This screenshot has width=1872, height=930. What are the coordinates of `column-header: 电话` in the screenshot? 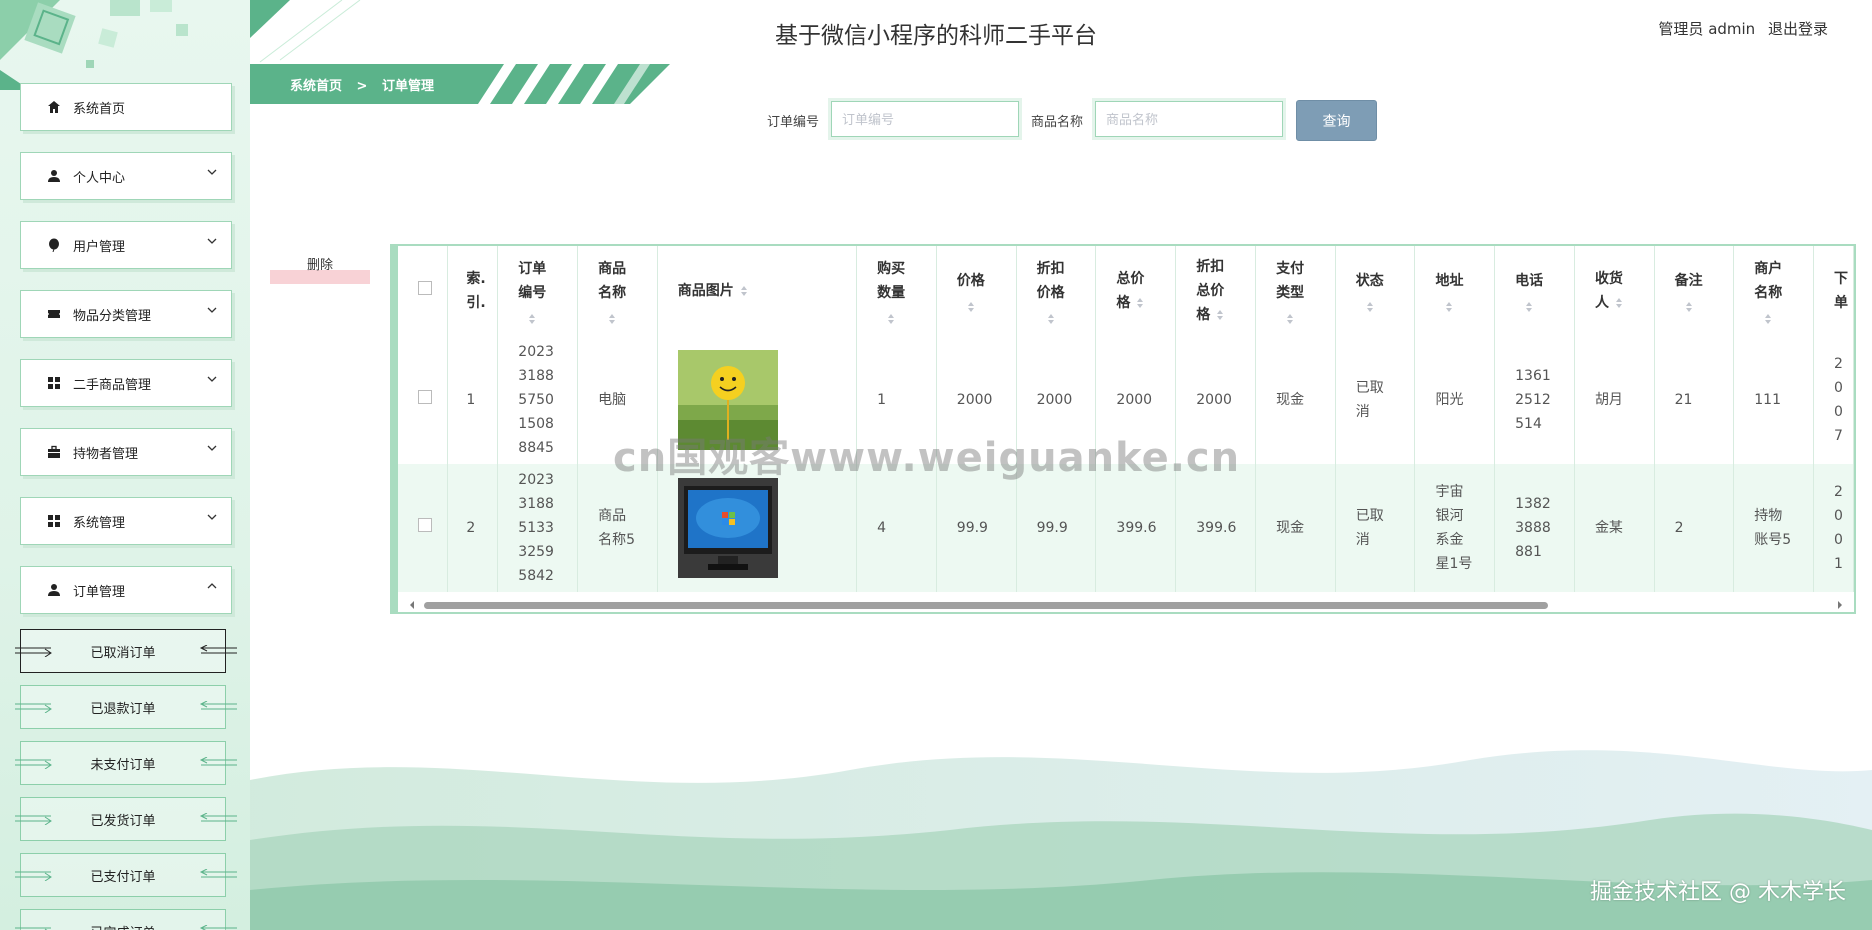 It's located at (1534, 291).